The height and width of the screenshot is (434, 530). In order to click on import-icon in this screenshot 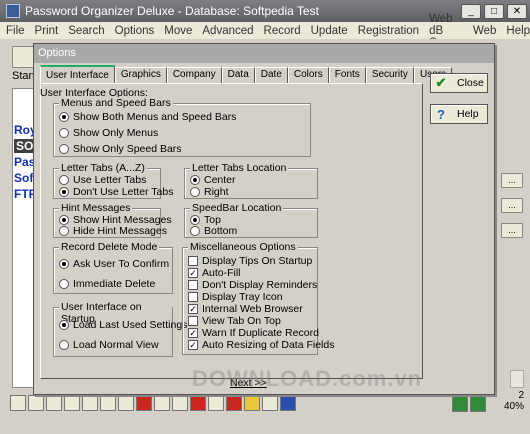, I will do `click(460, 404)`.